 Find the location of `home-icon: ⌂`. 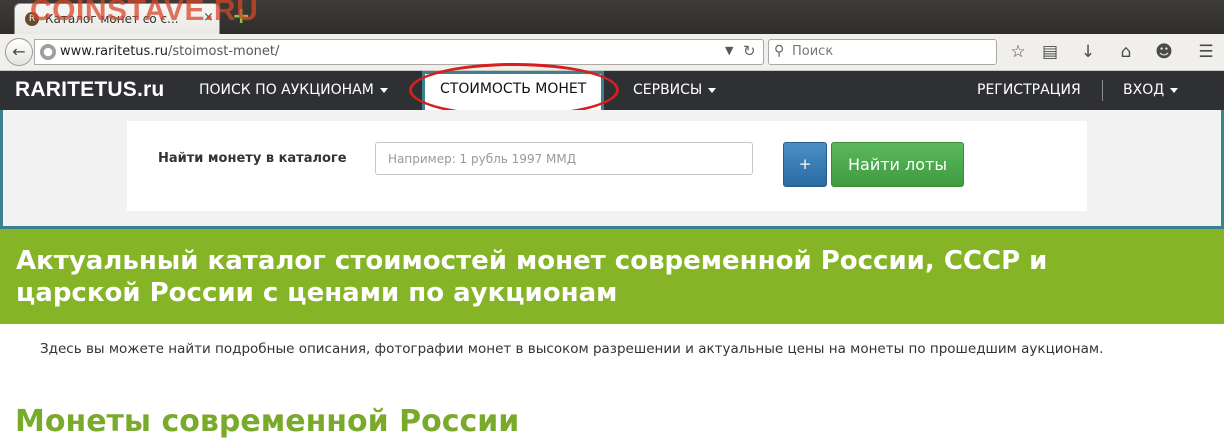

home-icon: ⌂ is located at coordinates (1126, 52).